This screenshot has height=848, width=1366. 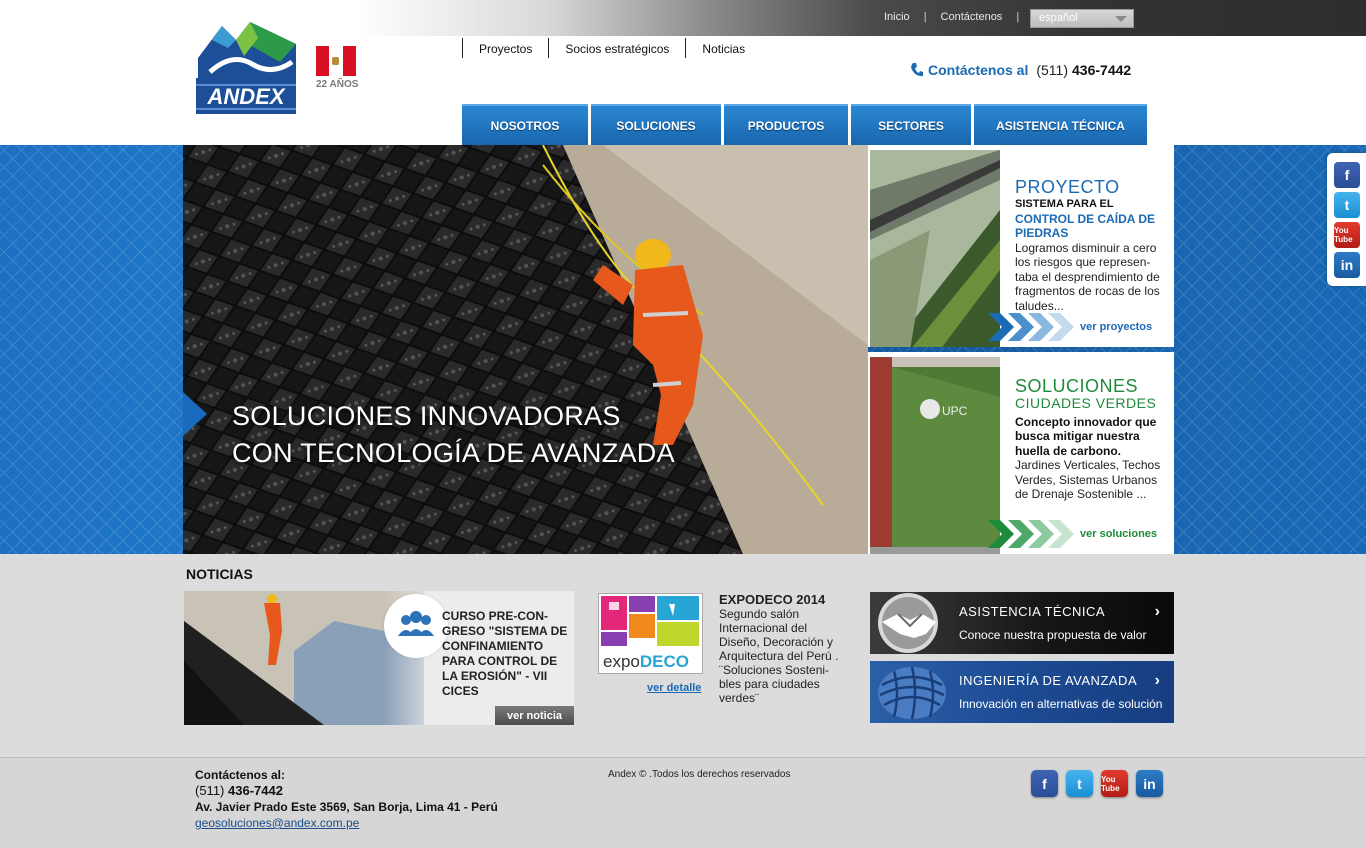 I want to click on hero-arrow-marker, so click(x=195, y=414).